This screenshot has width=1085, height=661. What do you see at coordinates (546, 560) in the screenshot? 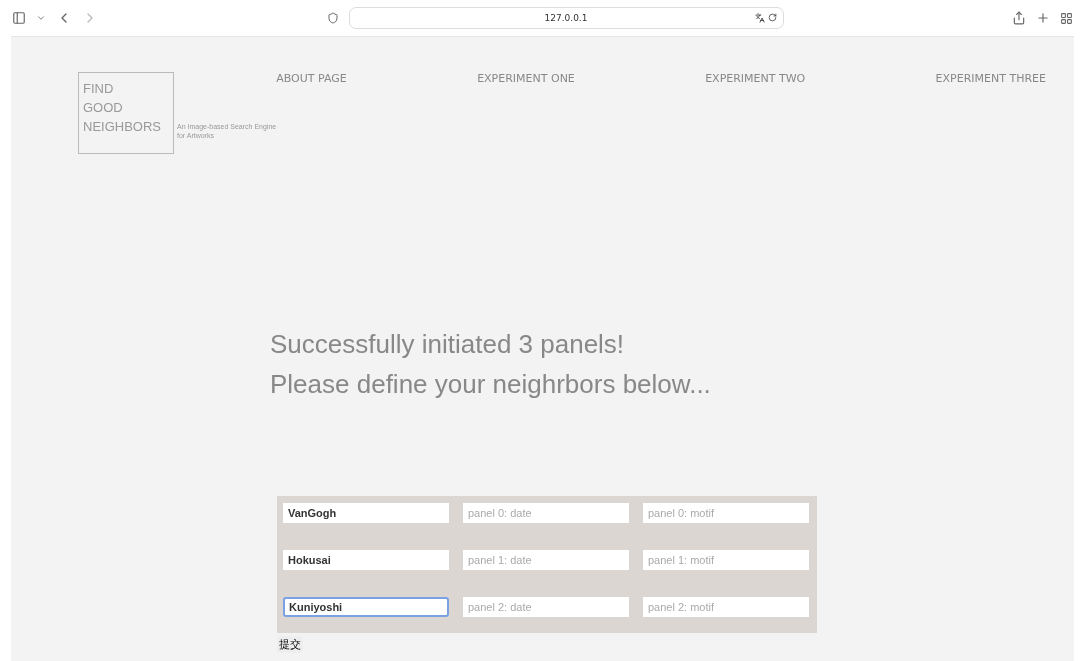
I see `date-field: panel 1: date` at bounding box center [546, 560].